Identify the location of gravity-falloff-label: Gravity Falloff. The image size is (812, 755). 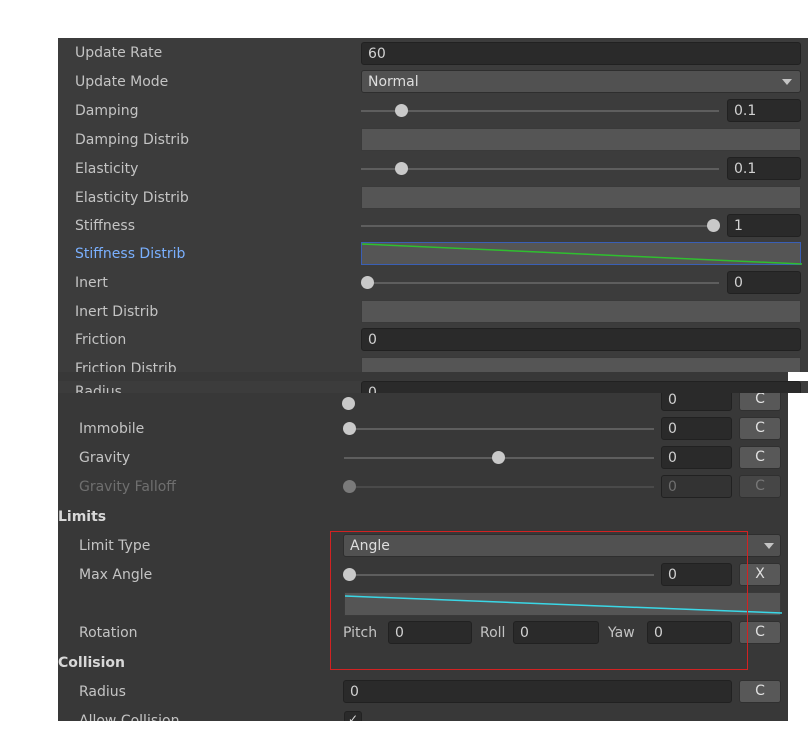
(127, 487).